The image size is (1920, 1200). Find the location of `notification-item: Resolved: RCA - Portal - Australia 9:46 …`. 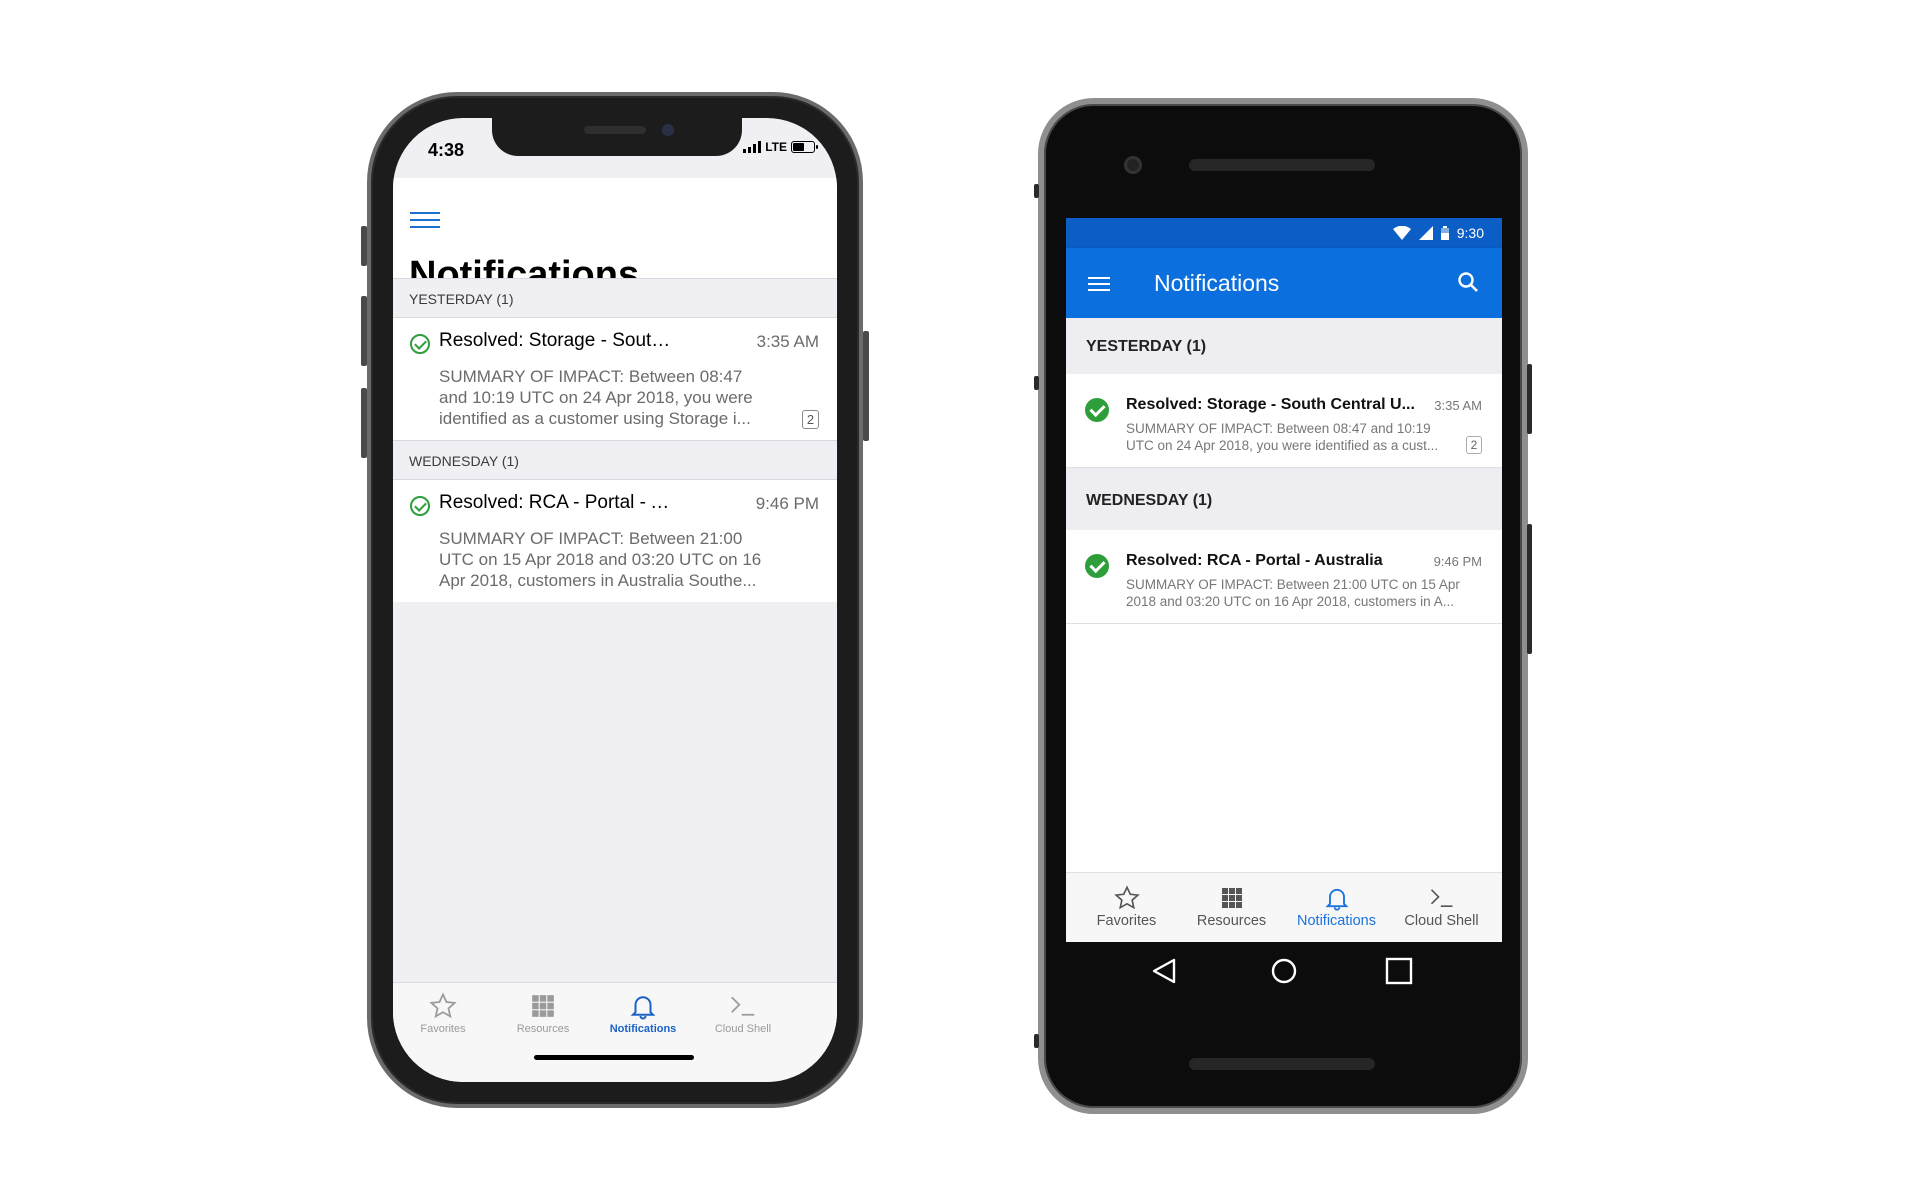

notification-item: Resolved: RCA - Portal - Australia 9:46 … is located at coordinates (1284, 577).